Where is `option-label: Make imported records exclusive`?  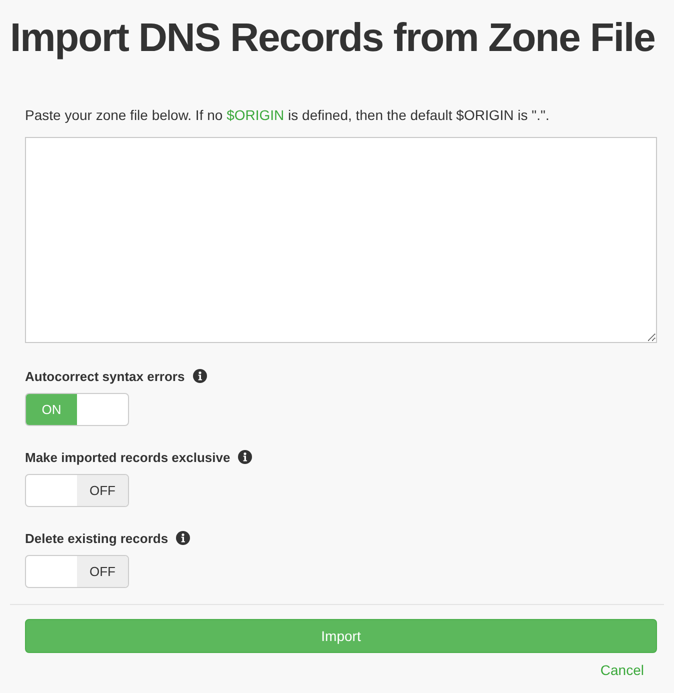 option-label: Make imported records exclusive is located at coordinates (127, 458).